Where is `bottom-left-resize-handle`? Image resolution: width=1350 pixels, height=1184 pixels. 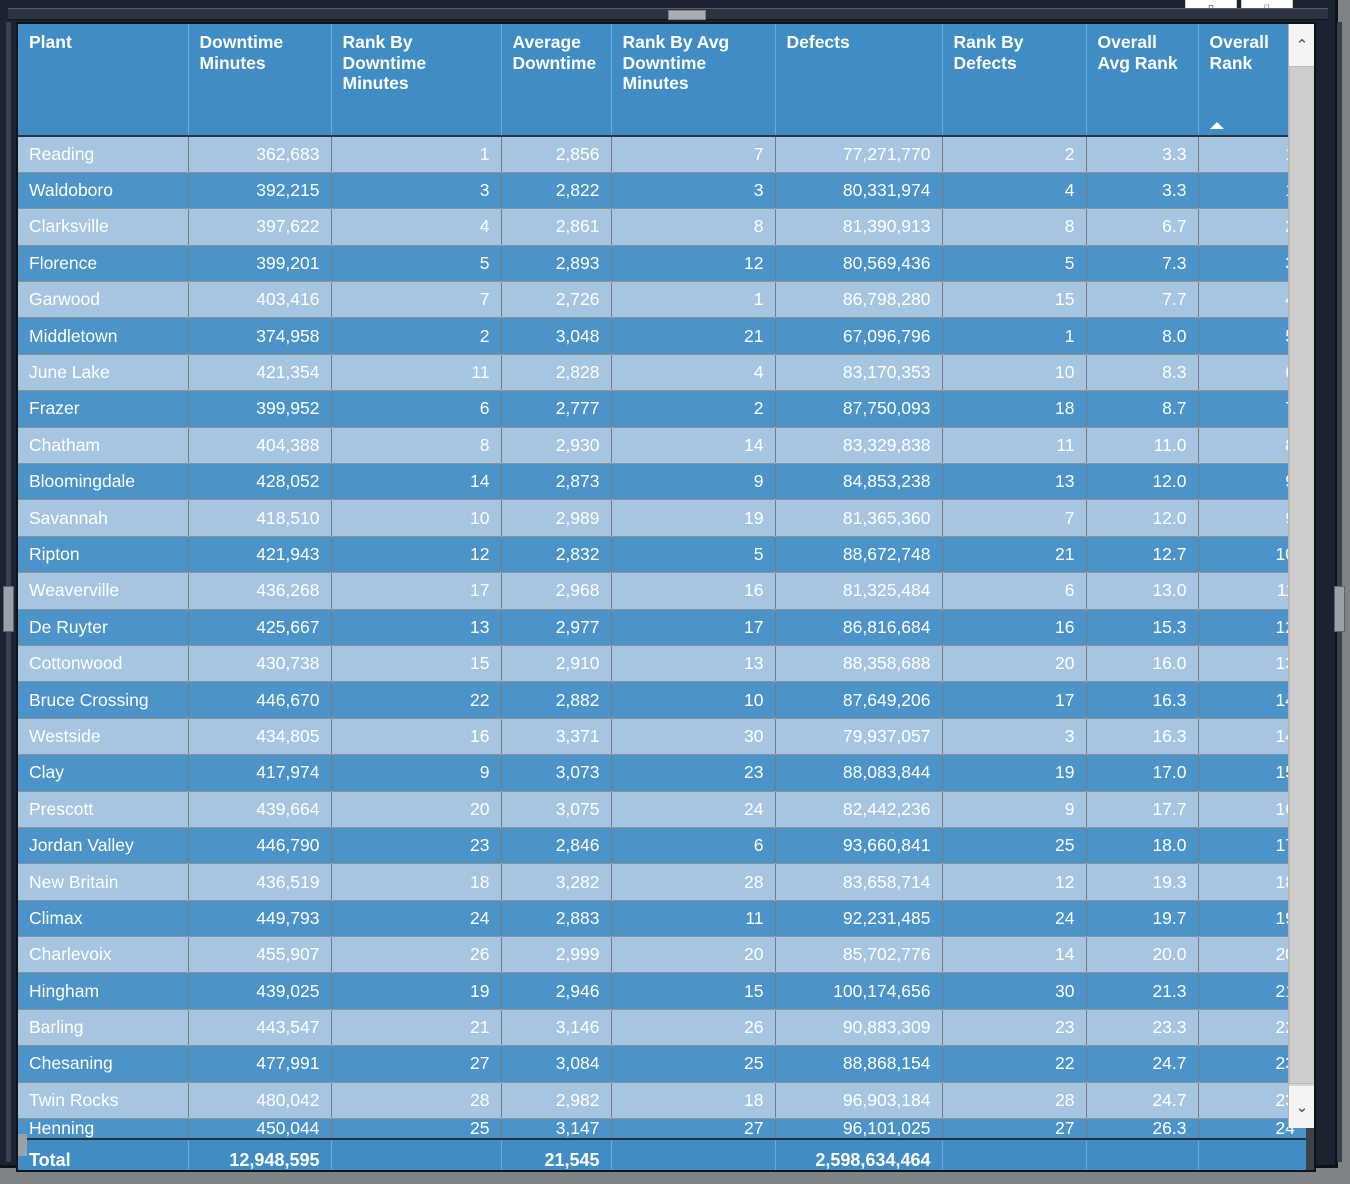
bottom-left-resize-handle is located at coordinates (22, 1145).